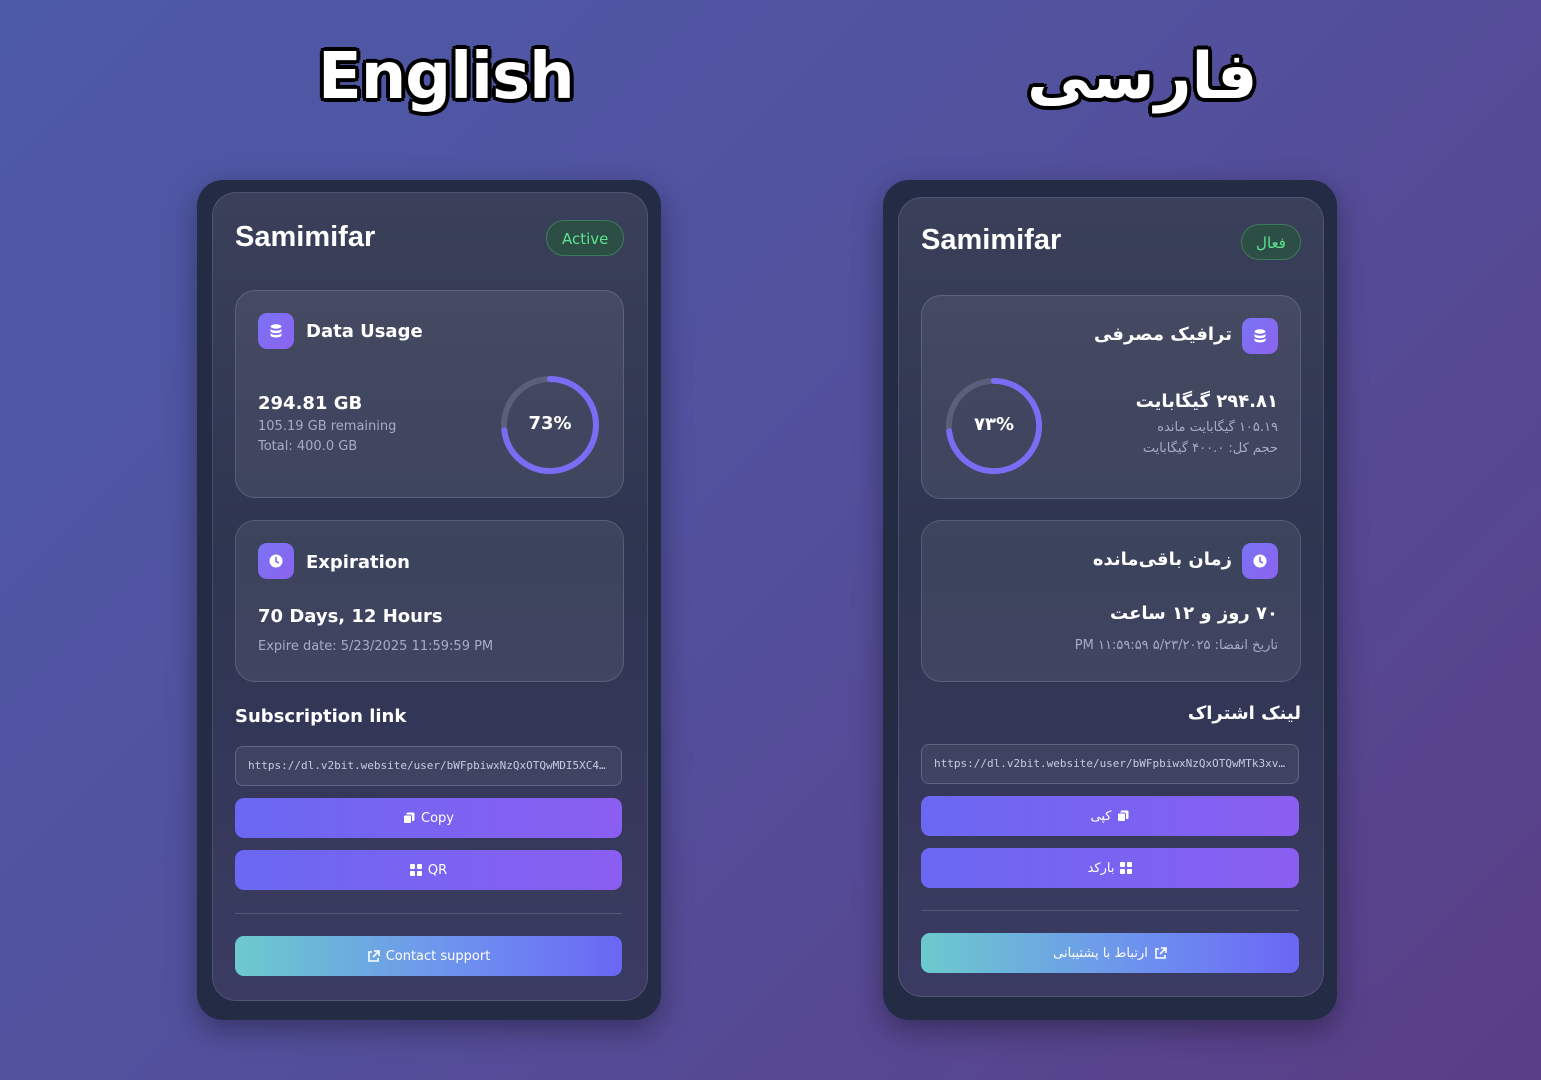 This screenshot has width=1541, height=1080. What do you see at coordinates (438, 956) in the screenshot?
I see `support-label: Contact support` at bounding box center [438, 956].